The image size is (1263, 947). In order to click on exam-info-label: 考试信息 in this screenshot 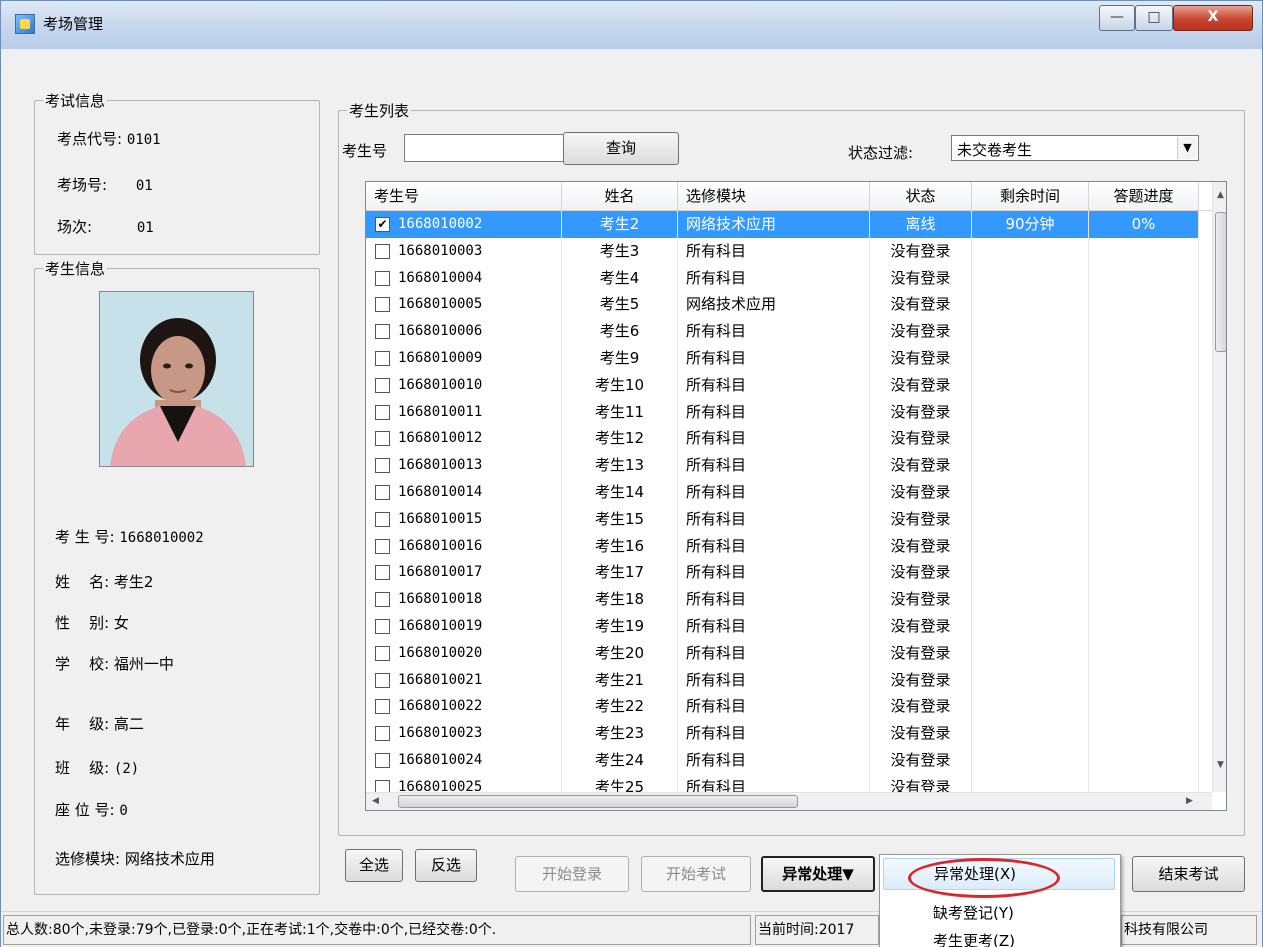, I will do `click(75, 100)`.